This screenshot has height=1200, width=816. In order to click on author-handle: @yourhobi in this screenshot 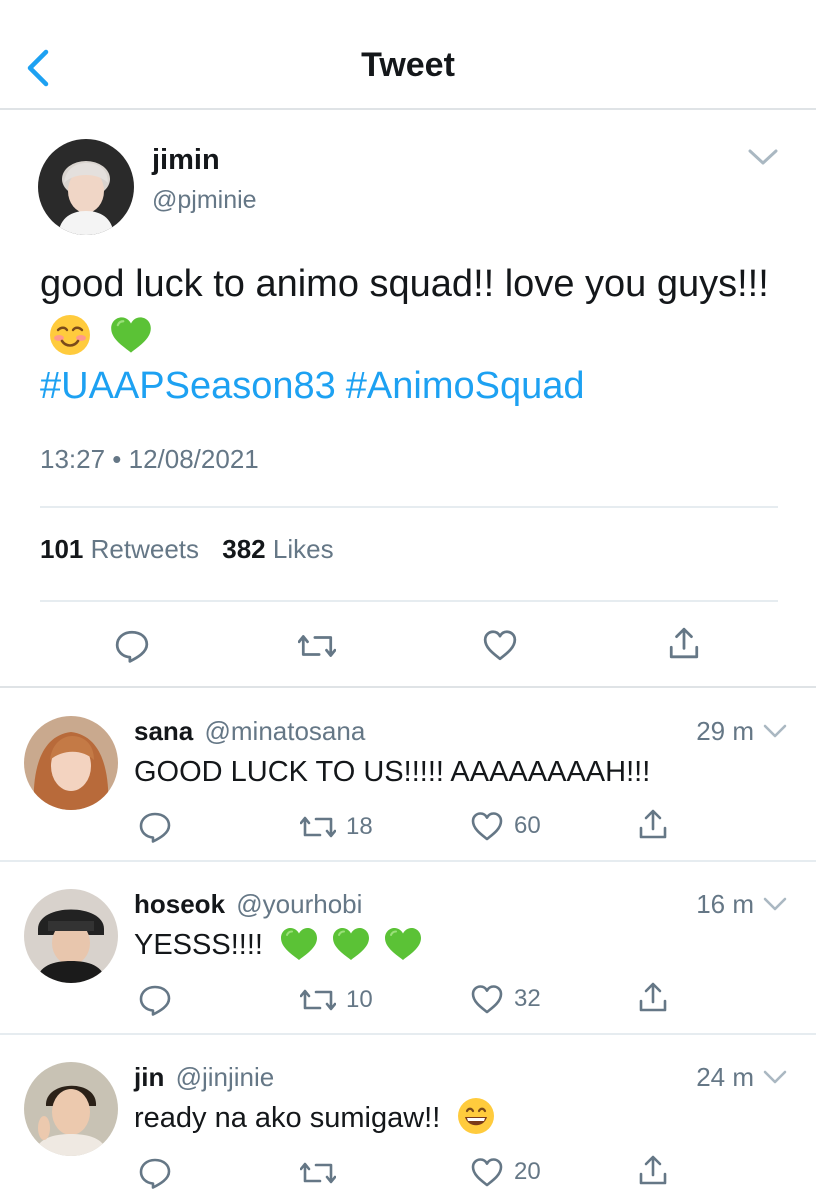, I will do `click(299, 904)`.